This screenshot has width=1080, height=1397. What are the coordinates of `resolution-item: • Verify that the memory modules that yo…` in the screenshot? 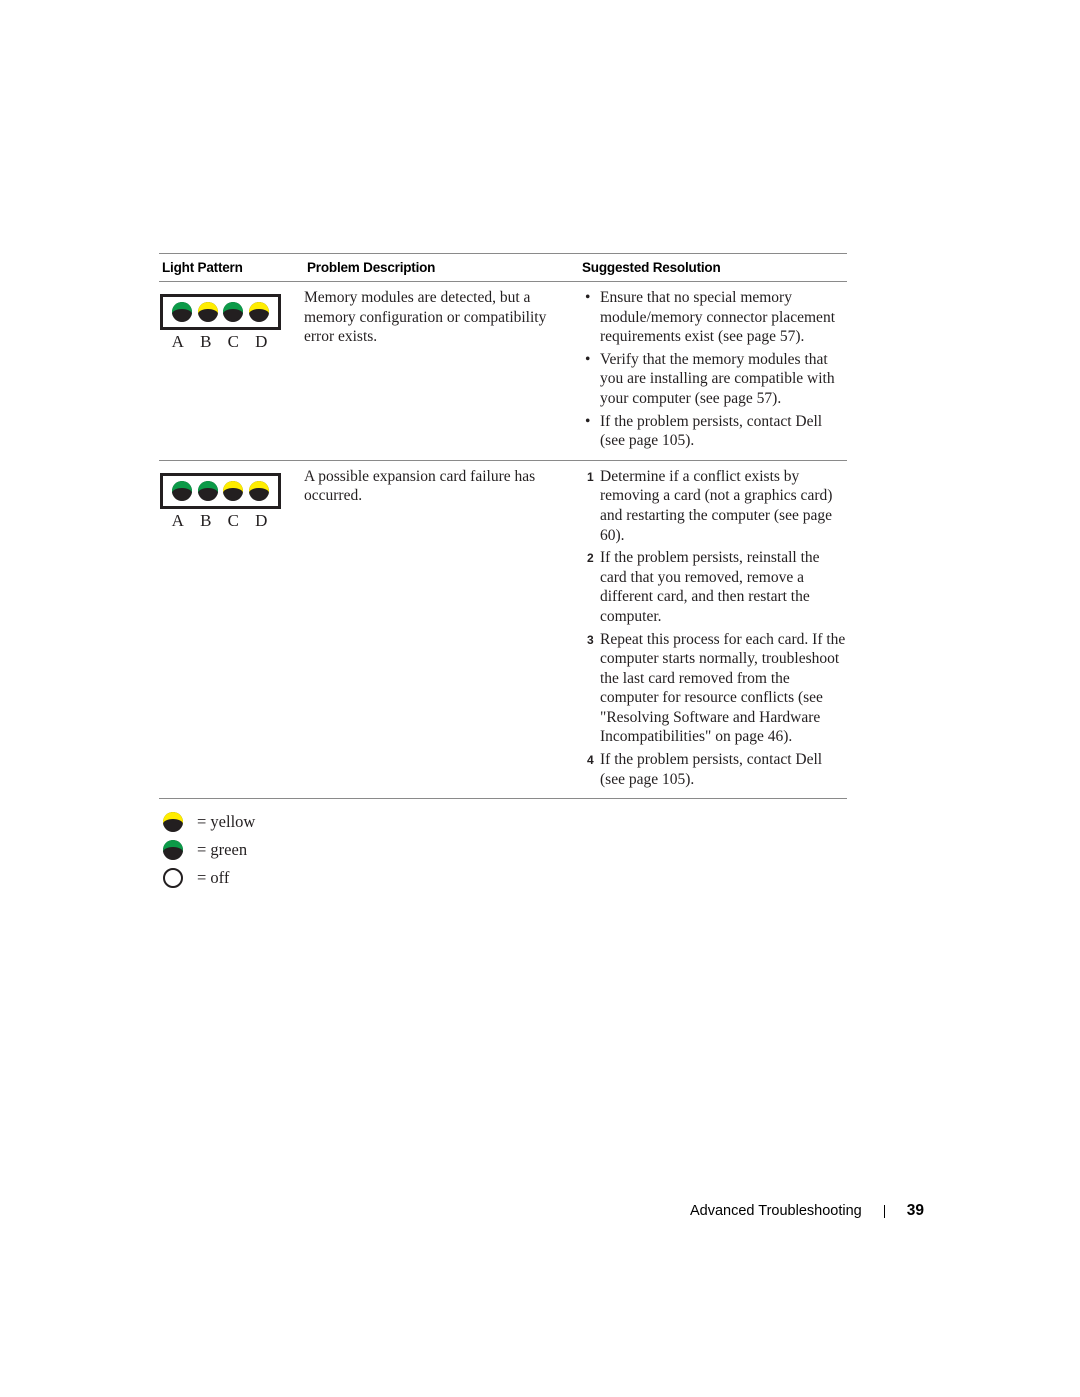 It's located at (713, 379).